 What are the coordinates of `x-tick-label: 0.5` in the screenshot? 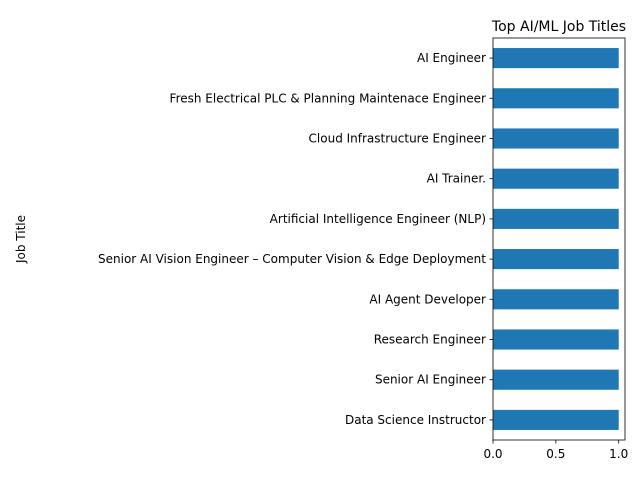 It's located at (555, 454).